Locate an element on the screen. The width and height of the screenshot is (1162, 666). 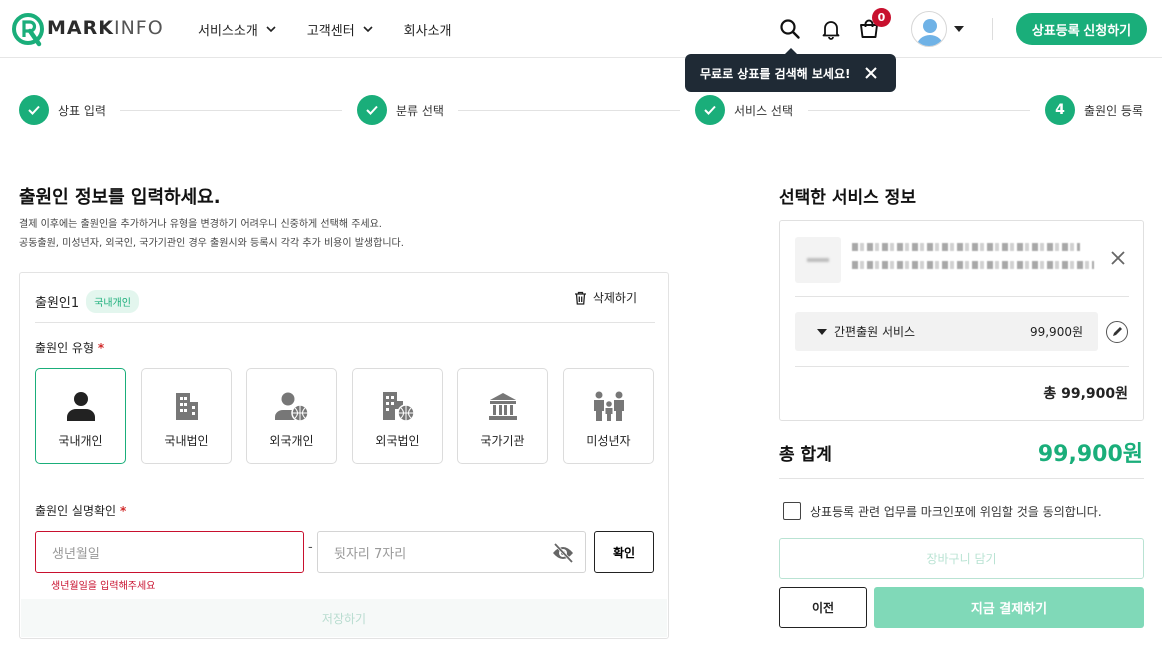
type-label: 외국개인 is located at coordinates (291, 441).